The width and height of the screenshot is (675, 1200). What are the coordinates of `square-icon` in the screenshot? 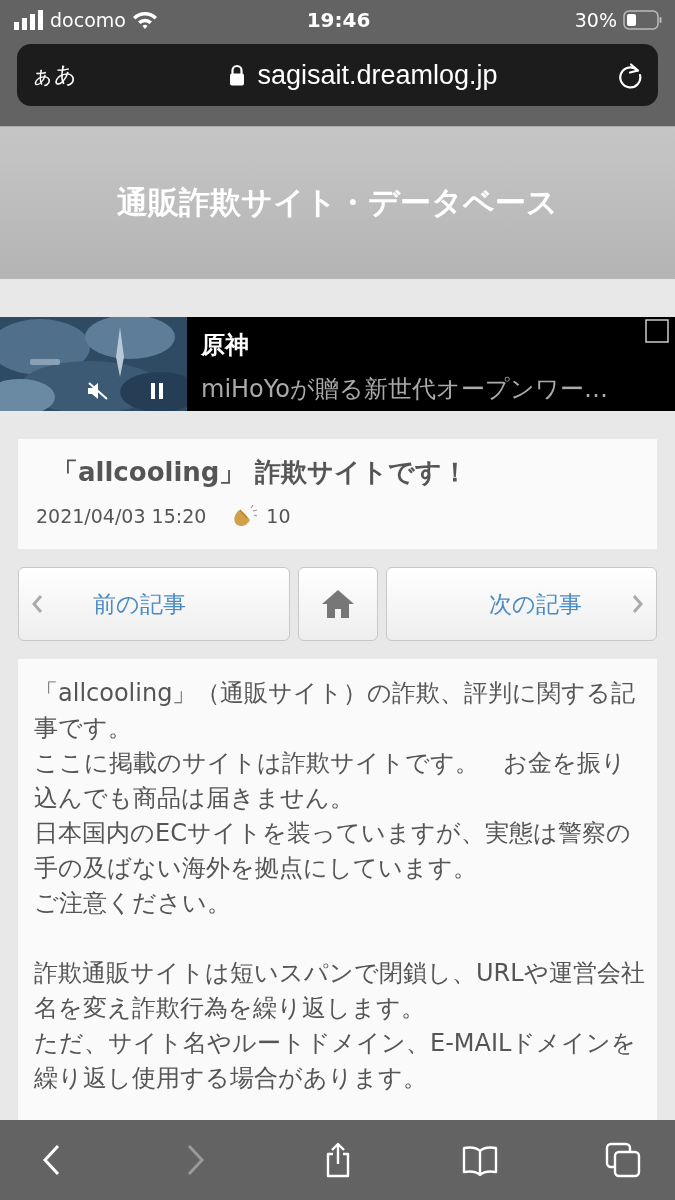 It's located at (657, 331).